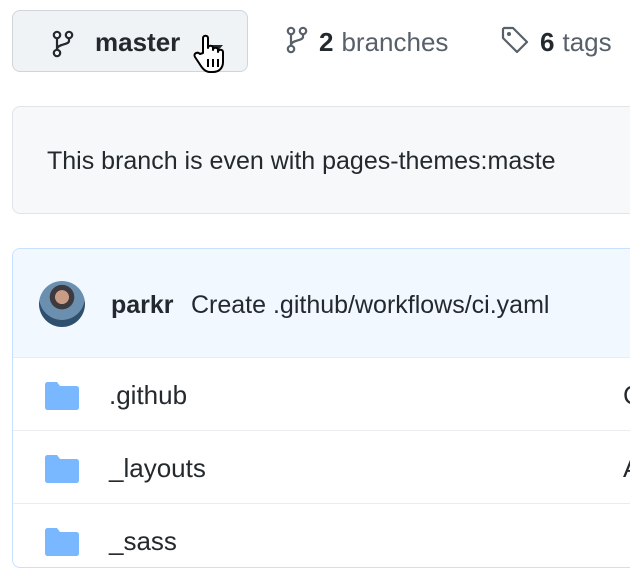 The width and height of the screenshot is (630, 568). What do you see at coordinates (370, 305) in the screenshot?
I see `commit-message: Create .github/workflows/ci.yaml` at bounding box center [370, 305].